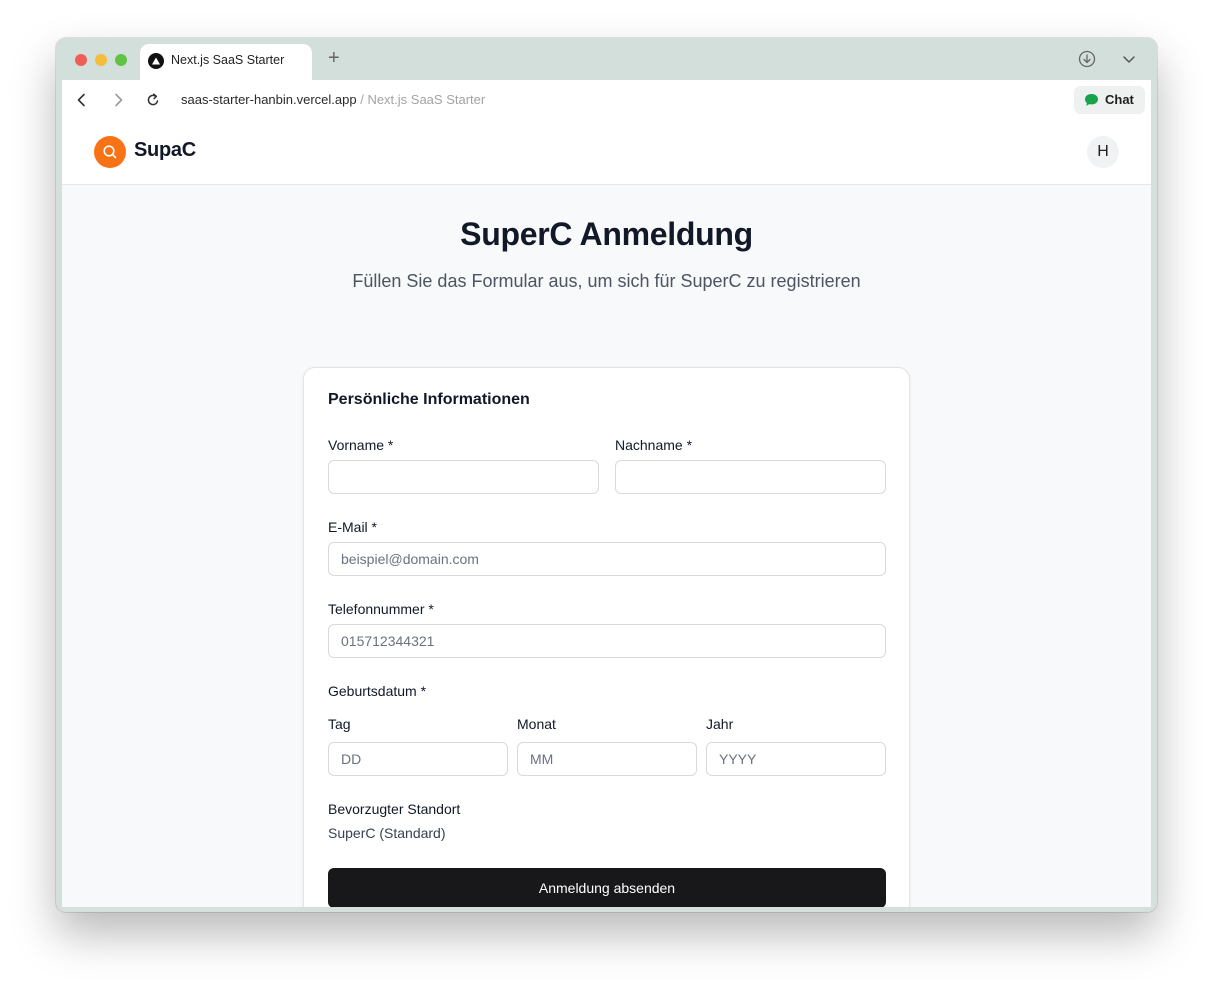  What do you see at coordinates (153, 102) in the screenshot?
I see `reload-icon` at bounding box center [153, 102].